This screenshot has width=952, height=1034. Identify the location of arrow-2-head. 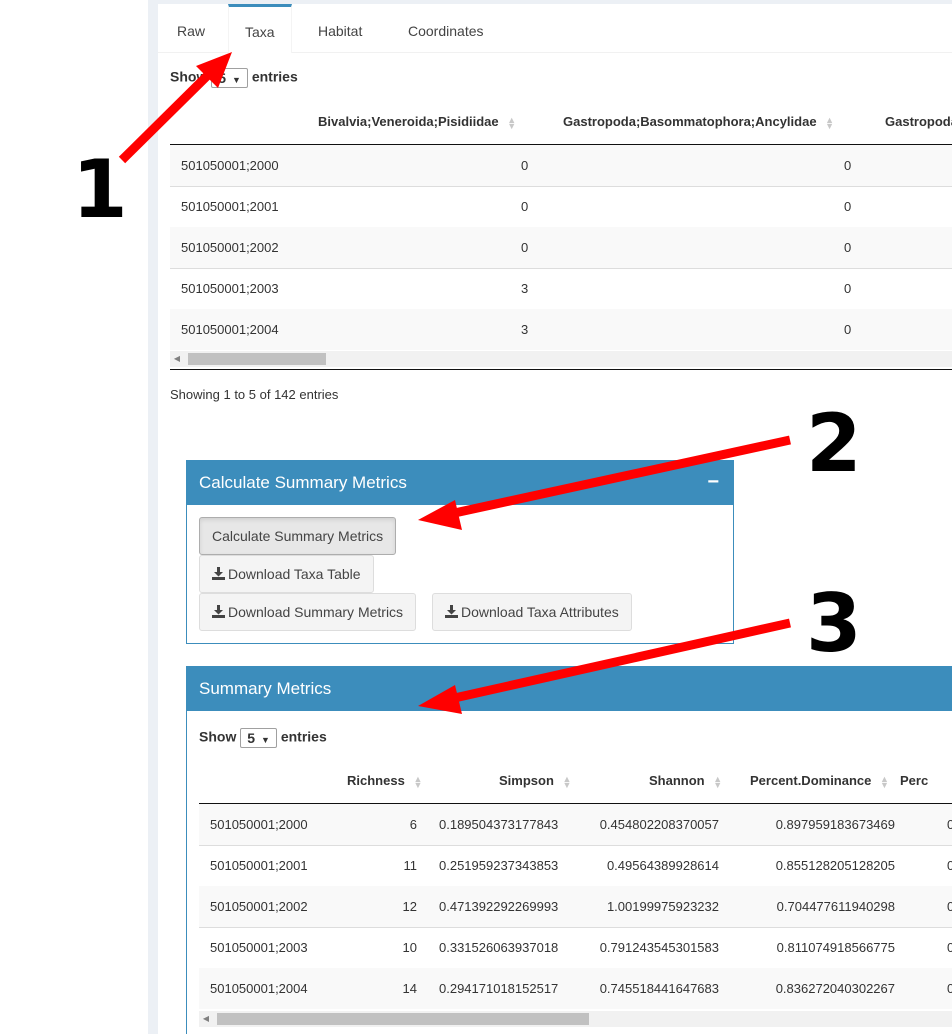
(440, 515).